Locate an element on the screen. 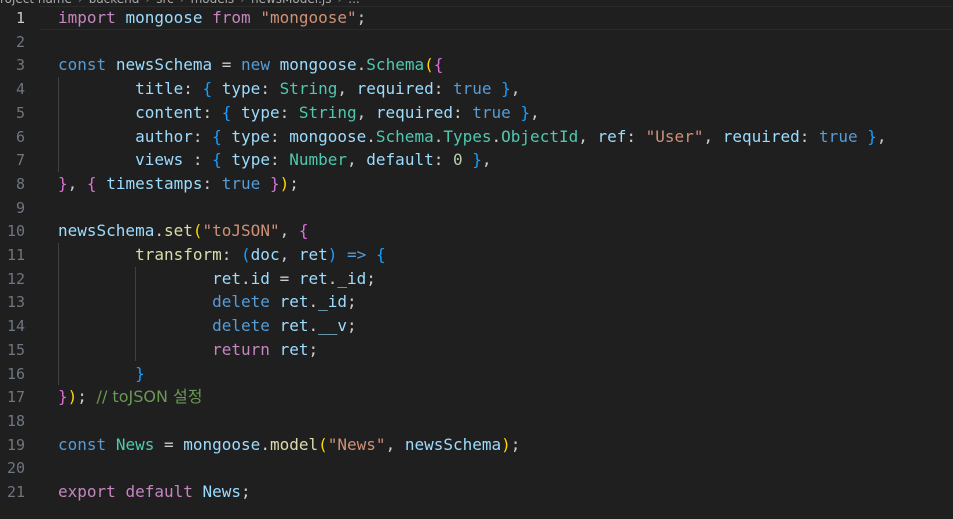 Image resolution: width=953 pixels, height=519 pixels. code-text: return ret; is located at coordinates (188, 350).